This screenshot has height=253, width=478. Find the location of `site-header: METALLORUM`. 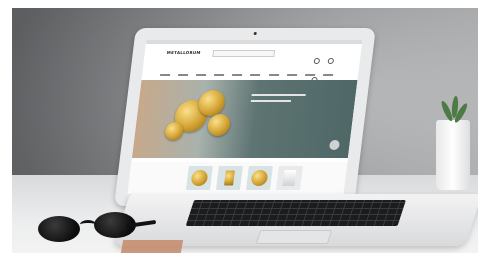

site-header: METALLORUM is located at coordinates (252, 63).